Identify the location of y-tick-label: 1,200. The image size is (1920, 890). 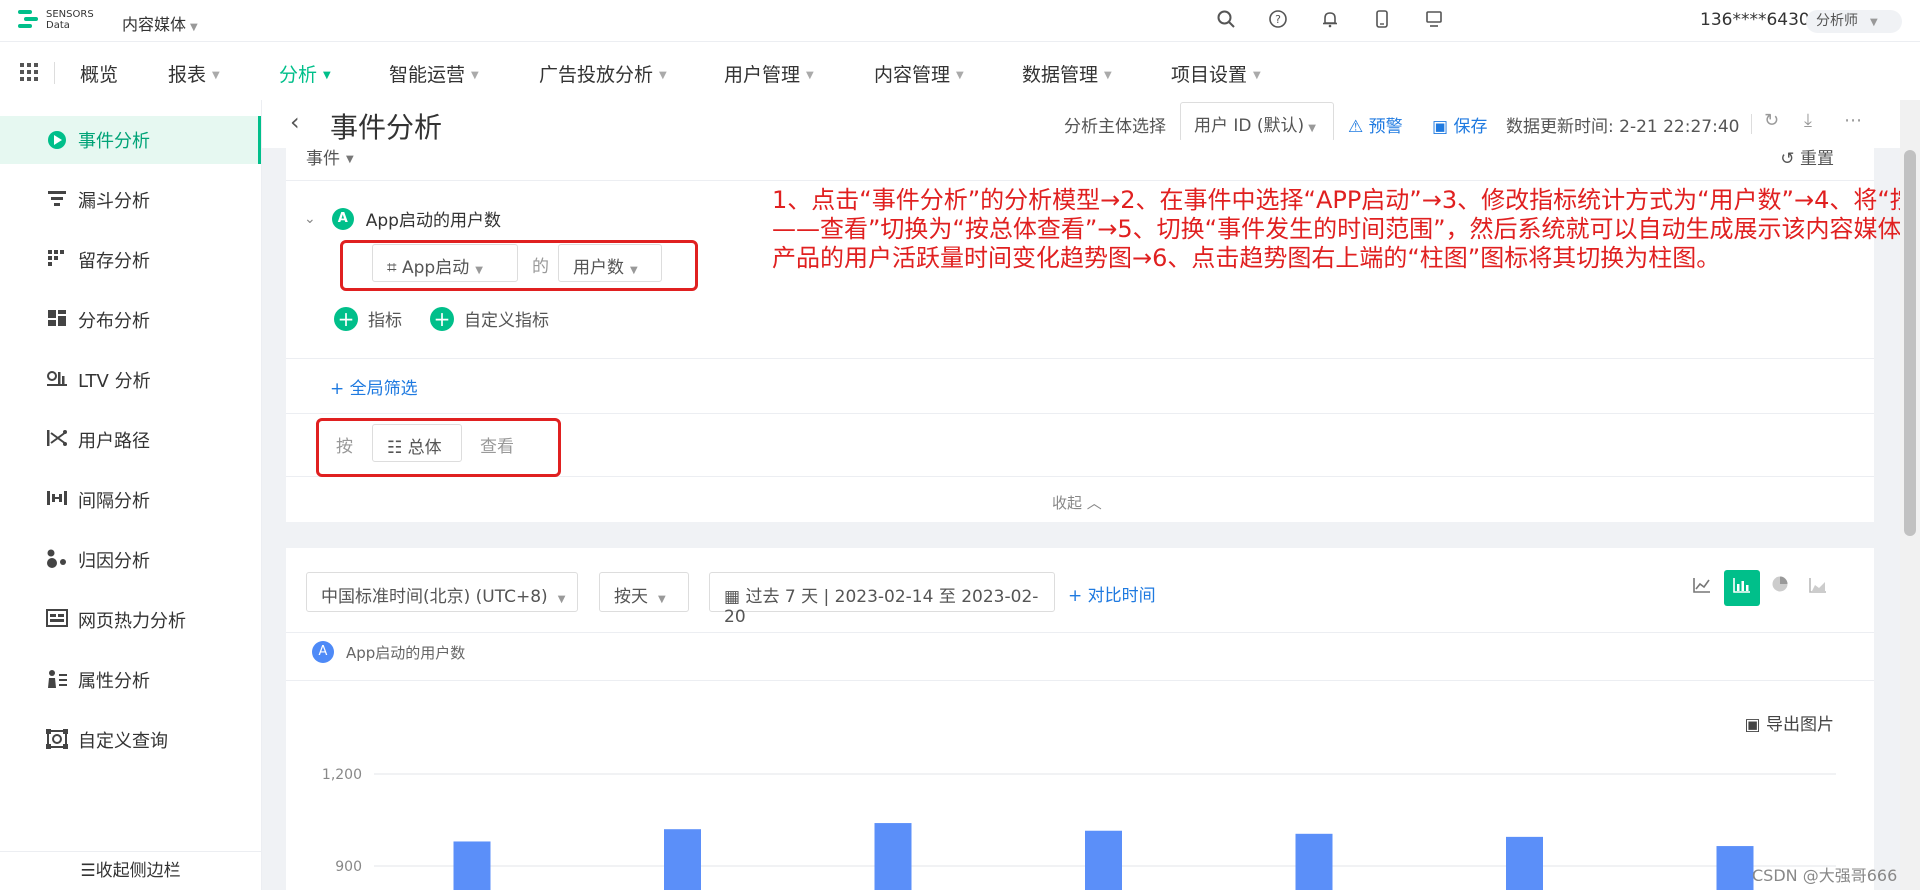
(342, 775).